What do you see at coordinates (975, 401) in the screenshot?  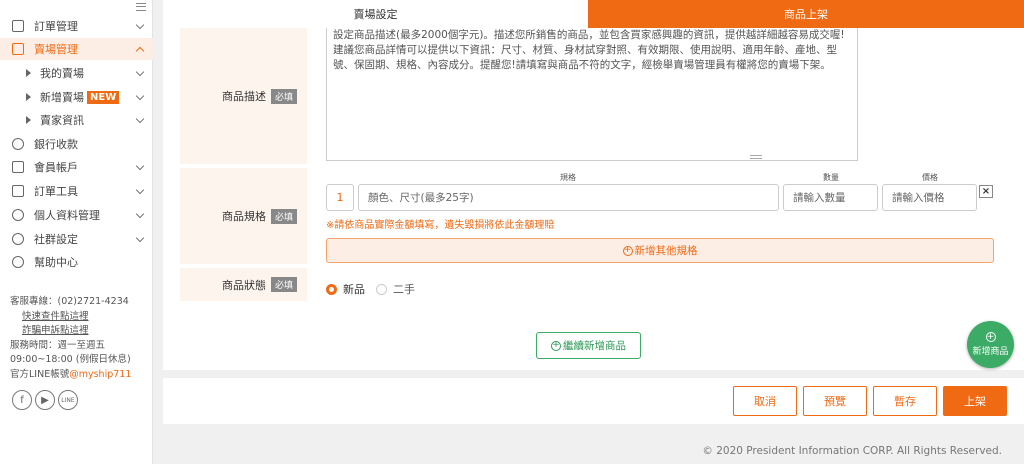 I see `publish-button: 上架` at bounding box center [975, 401].